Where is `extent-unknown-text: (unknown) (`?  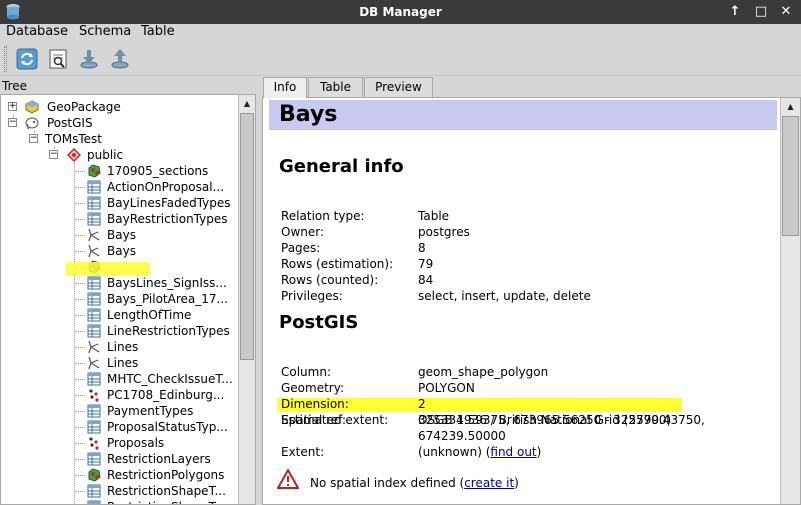
extent-unknown-text: (unknown) ( is located at coordinates (454, 452).